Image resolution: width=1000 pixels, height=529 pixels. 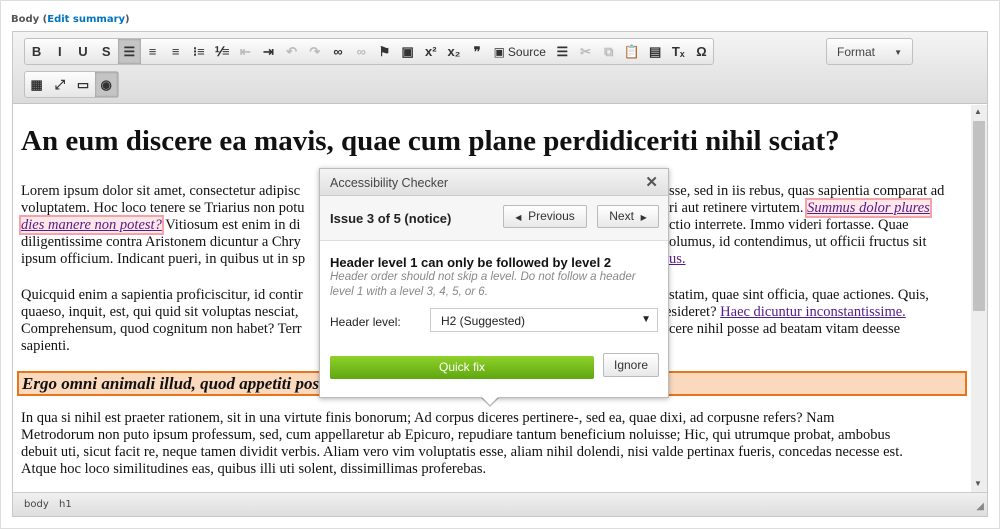 I want to click on copy-icon: ⧉, so click(x=608, y=51).